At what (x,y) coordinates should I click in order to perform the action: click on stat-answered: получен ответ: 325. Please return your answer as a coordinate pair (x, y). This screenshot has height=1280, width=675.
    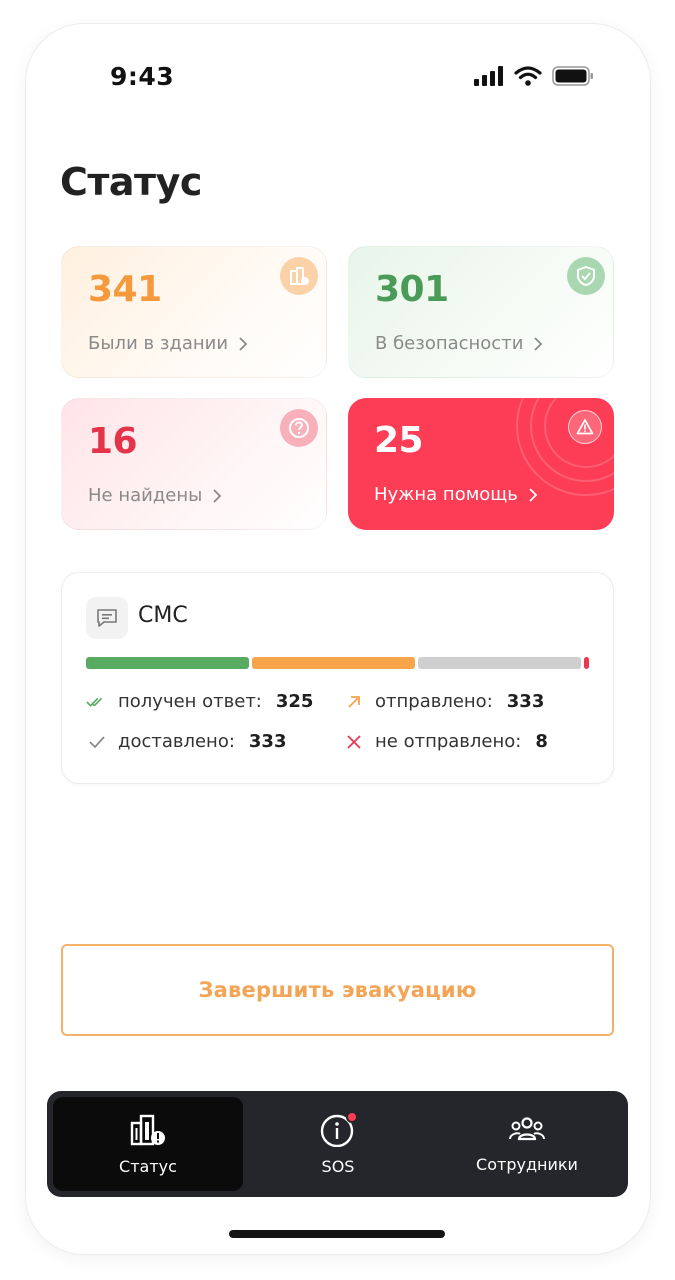
    Looking at the image, I should click on (199, 701).